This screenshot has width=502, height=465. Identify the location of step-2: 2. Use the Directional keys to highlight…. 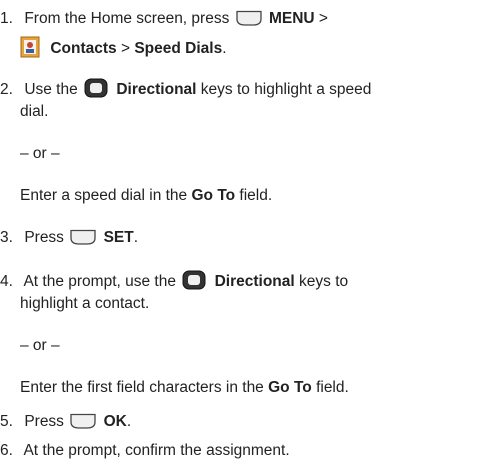
(185, 89).